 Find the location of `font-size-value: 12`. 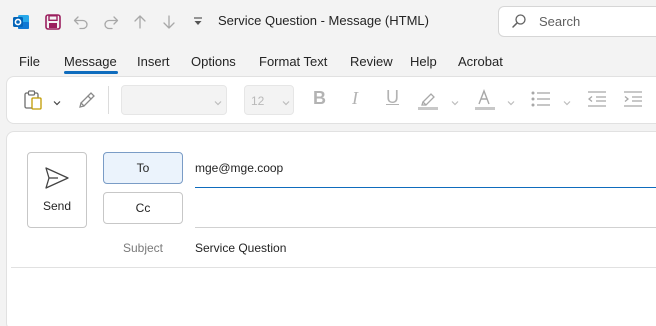

font-size-value: 12 is located at coordinates (258, 101).